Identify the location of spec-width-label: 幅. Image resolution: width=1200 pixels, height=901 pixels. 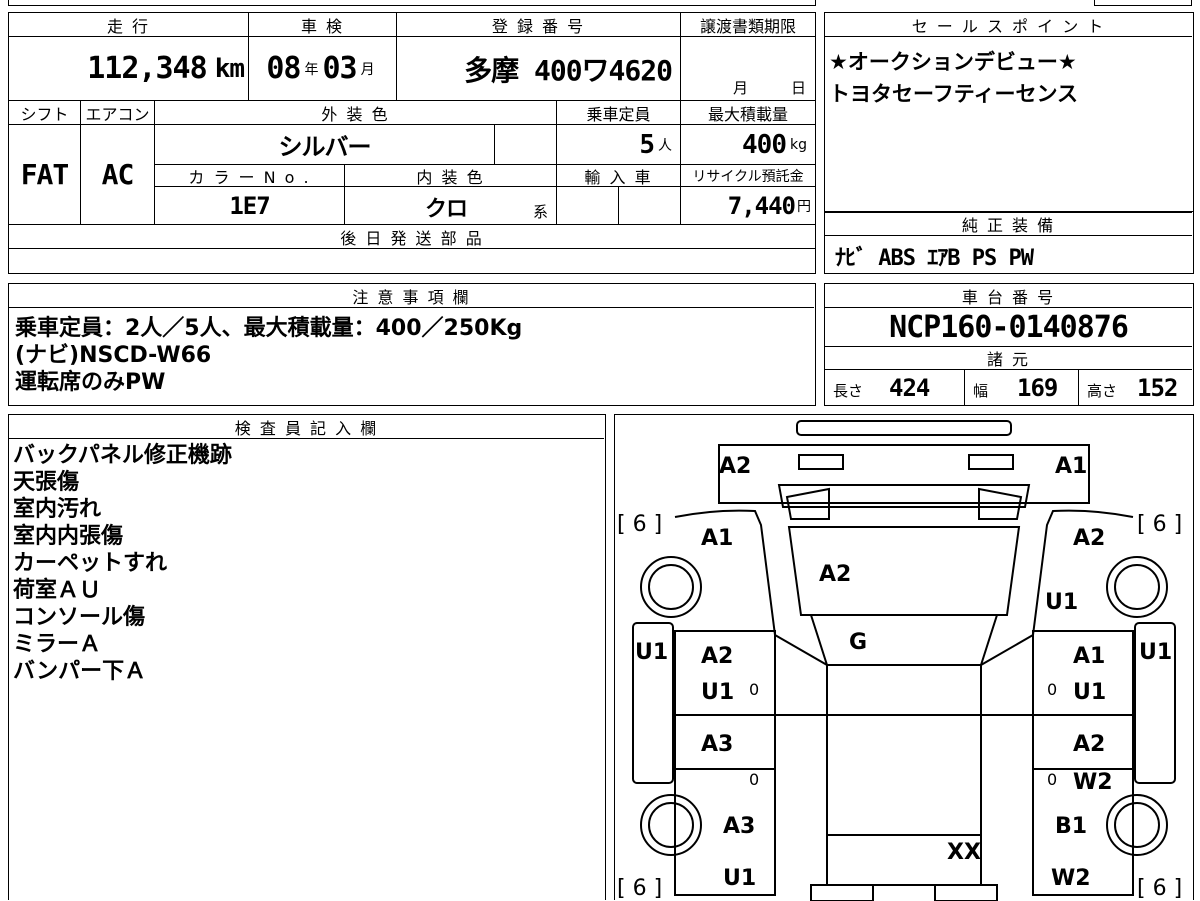
(981, 391).